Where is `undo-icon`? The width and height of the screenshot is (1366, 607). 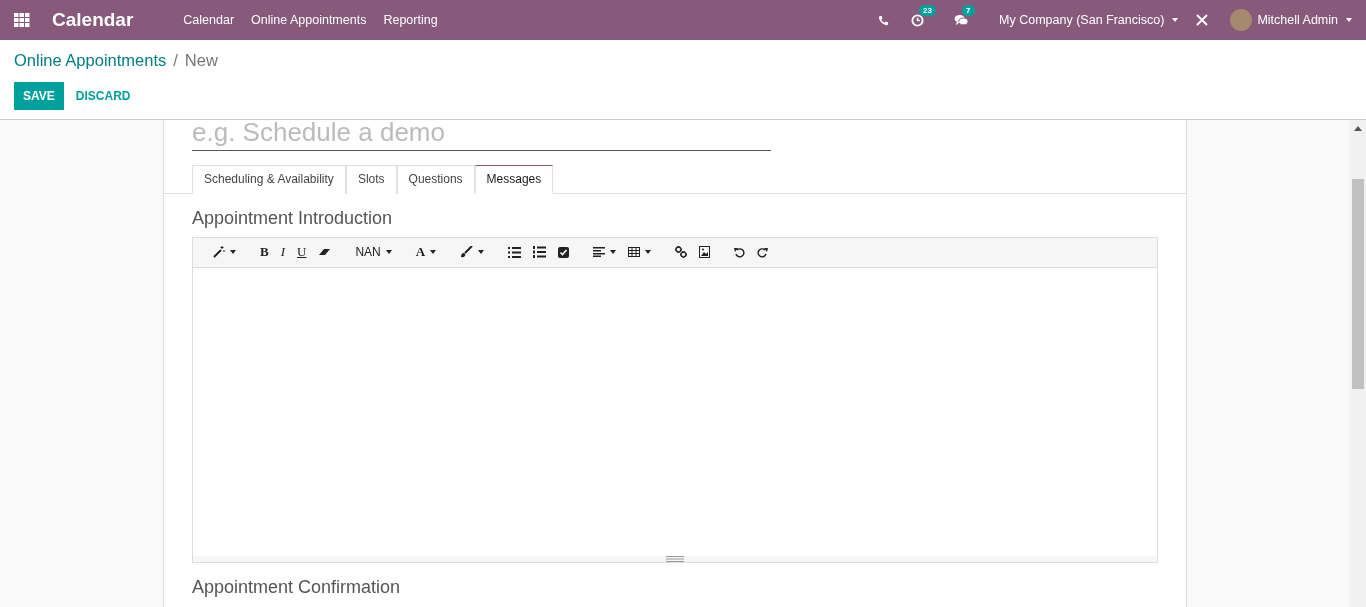
undo-icon is located at coordinates (740, 252).